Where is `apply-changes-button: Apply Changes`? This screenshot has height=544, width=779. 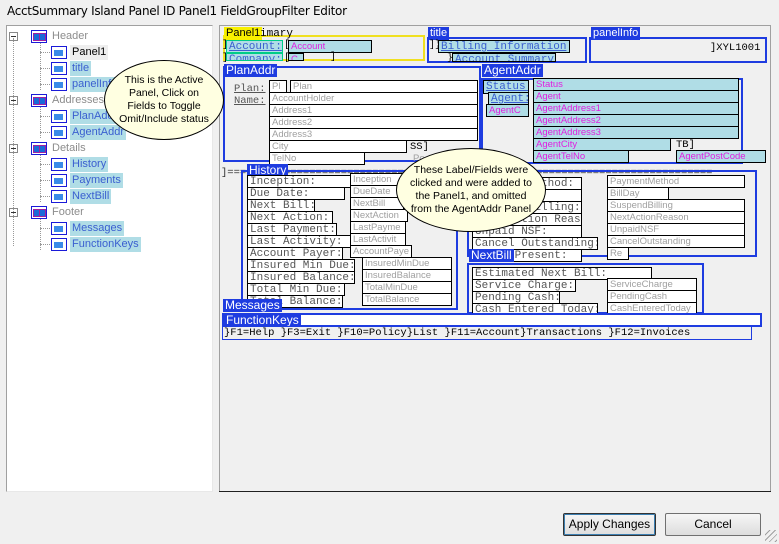 apply-changes-button: Apply Changes is located at coordinates (609, 524).